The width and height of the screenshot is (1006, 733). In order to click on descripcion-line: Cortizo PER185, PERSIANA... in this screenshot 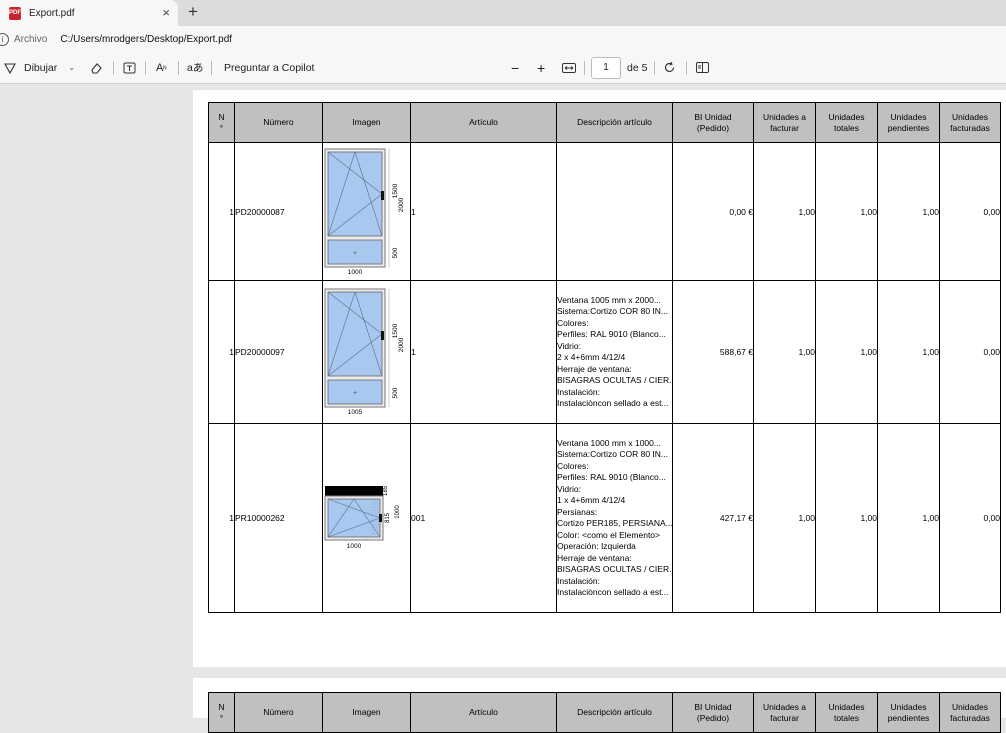, I will do `click(615, 523)`.